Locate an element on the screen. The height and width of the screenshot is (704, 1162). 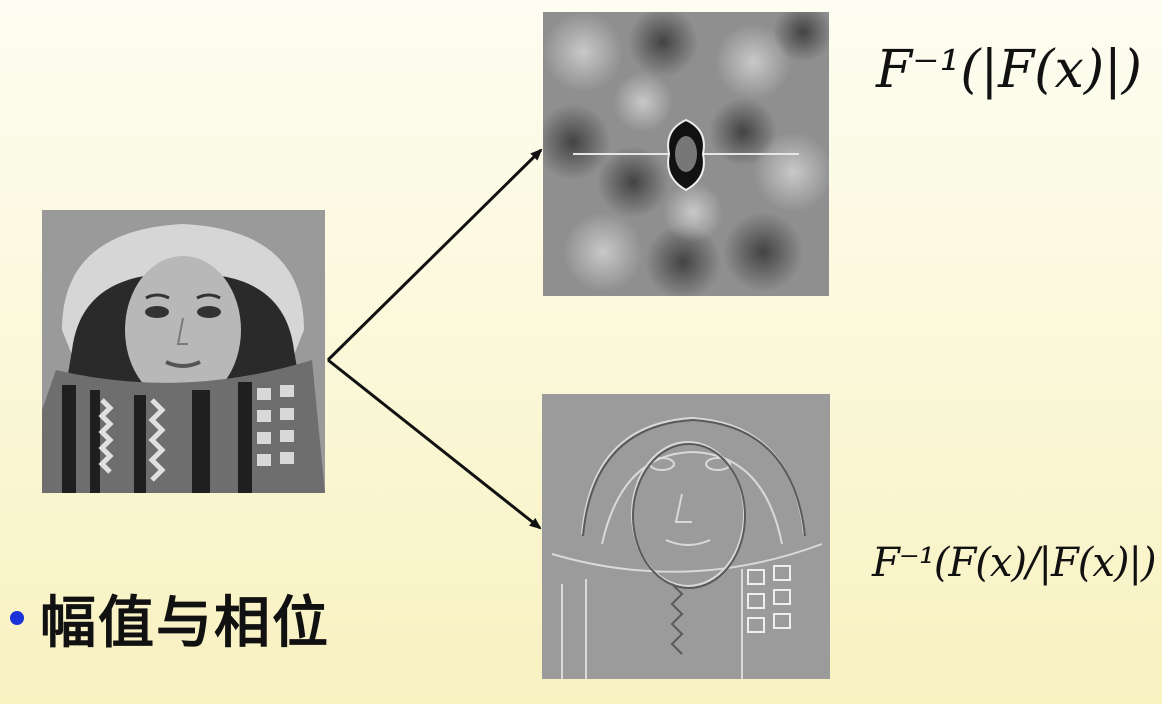
amplitude-reconstruction-image is located at coordinates (686, 154).